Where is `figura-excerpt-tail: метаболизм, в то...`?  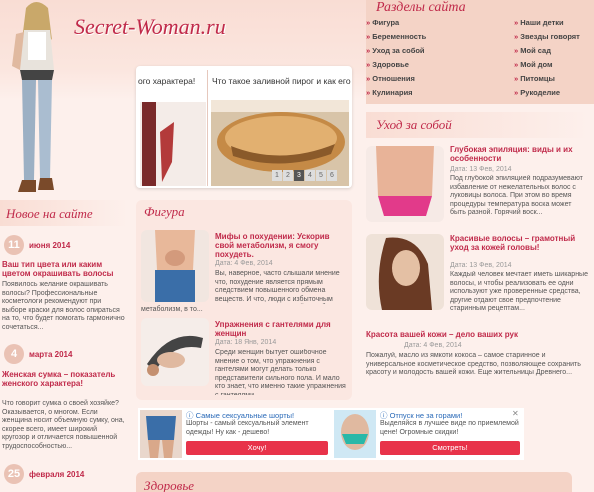
figura-excerpt-tail: метаболизм, в то... is located at coordinates (172, 309).